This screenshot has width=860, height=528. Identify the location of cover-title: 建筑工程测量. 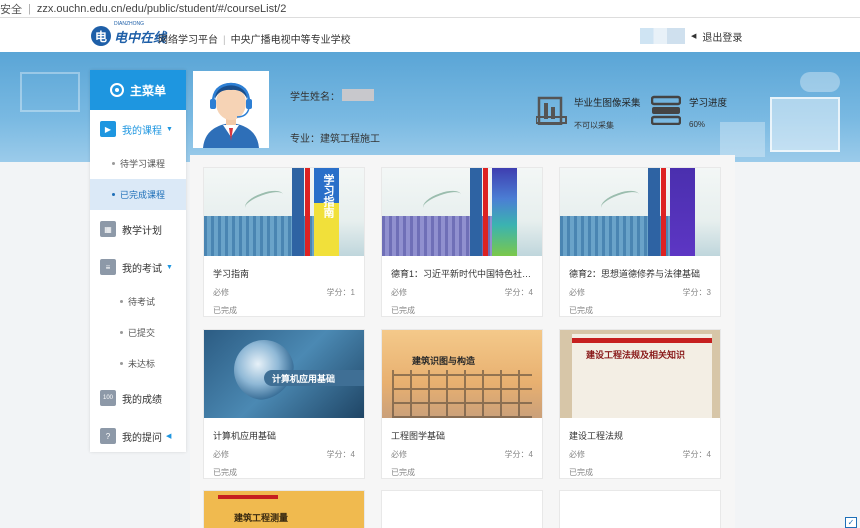
(261, 517).